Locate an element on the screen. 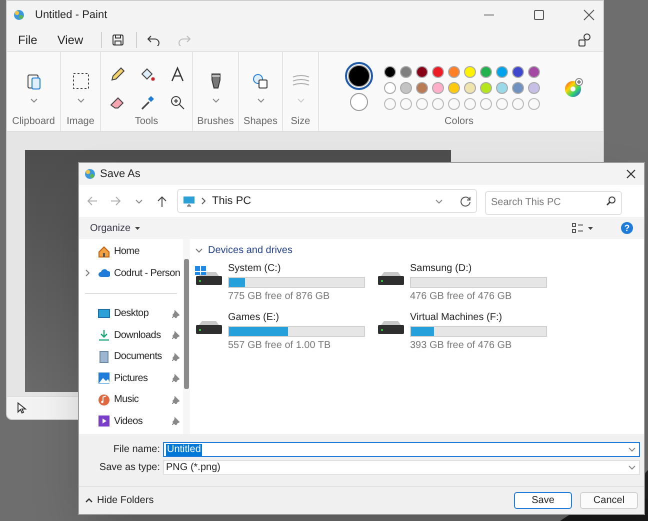 The image size is (648, 521). videos-icon is located at coordinates (104, 421).